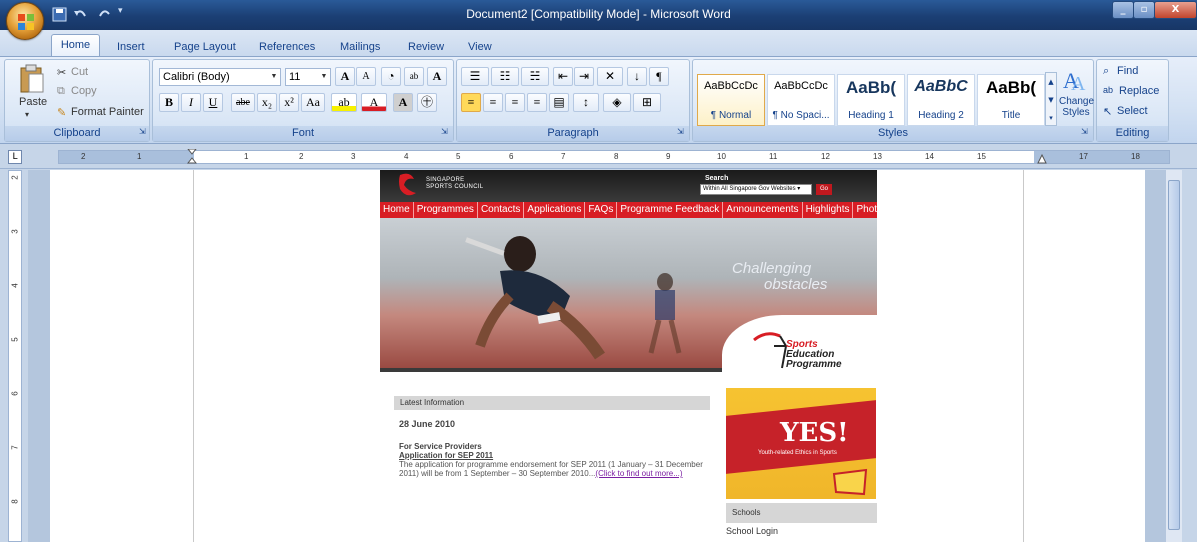 The width and height of the screenshot is (1197, 542). What do you see at coordinates (670, 210) in the screenshot?
I see `nav-programme-feedback: Programme Feedback` at bounding box center [670, 210].